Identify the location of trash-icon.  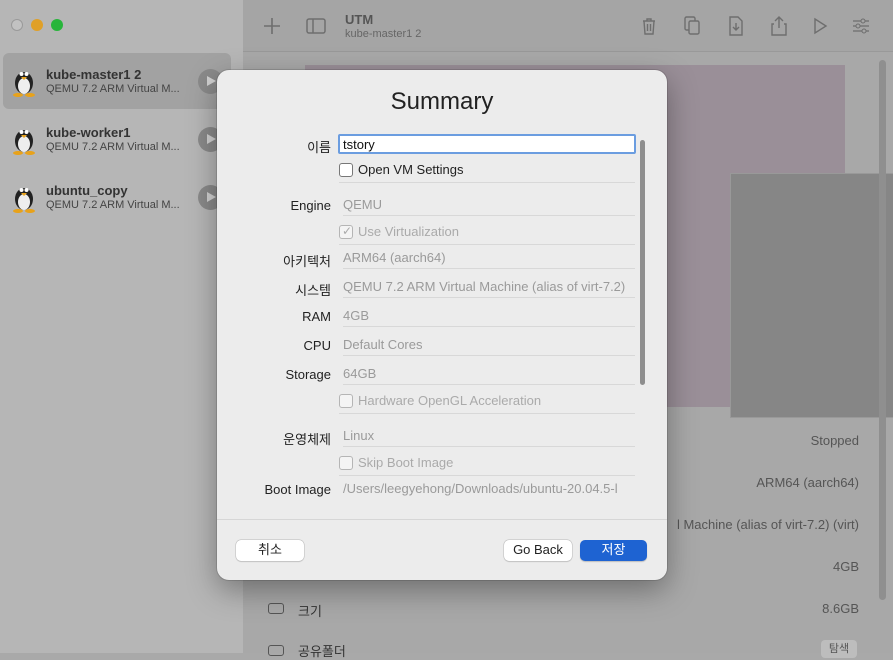
(649, 26).